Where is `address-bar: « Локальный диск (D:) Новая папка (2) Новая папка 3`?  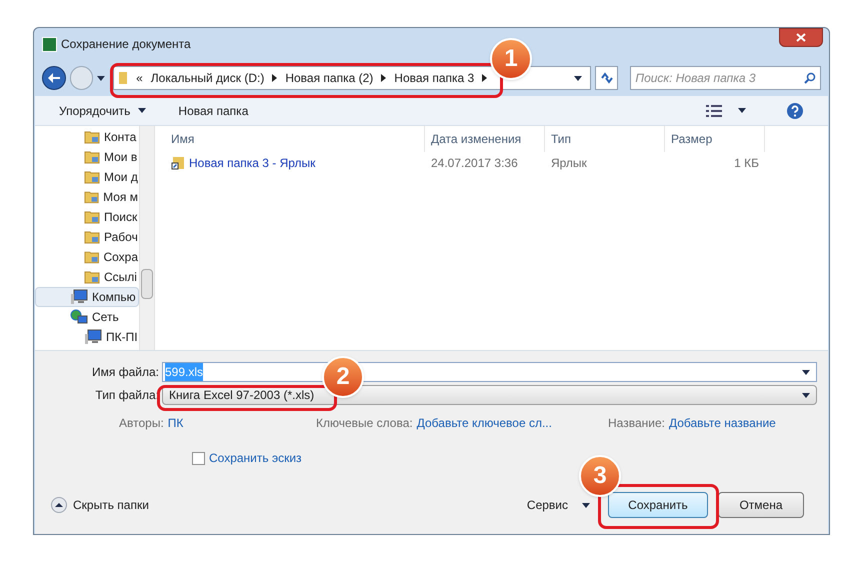
address-bar: « Локальный диск (D:) Новая папка (2) Новая папка 3 is located at coordinates (352, 78).